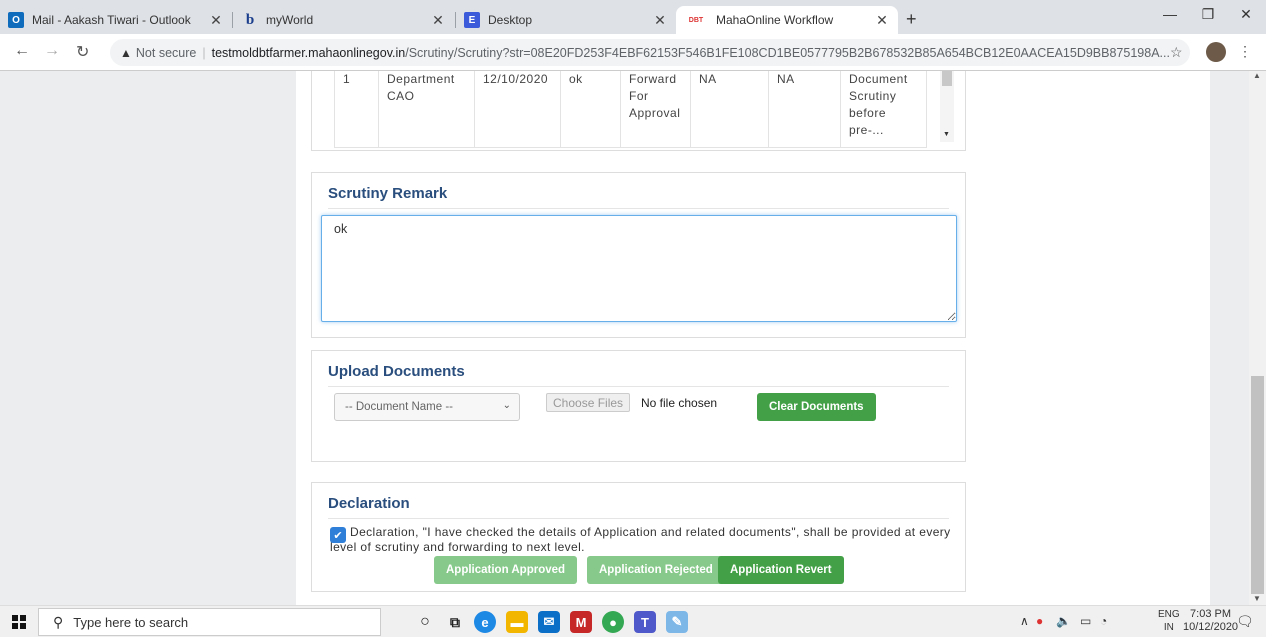  I want to click on chevron-down-icon: ⌄, so click(506, 405).